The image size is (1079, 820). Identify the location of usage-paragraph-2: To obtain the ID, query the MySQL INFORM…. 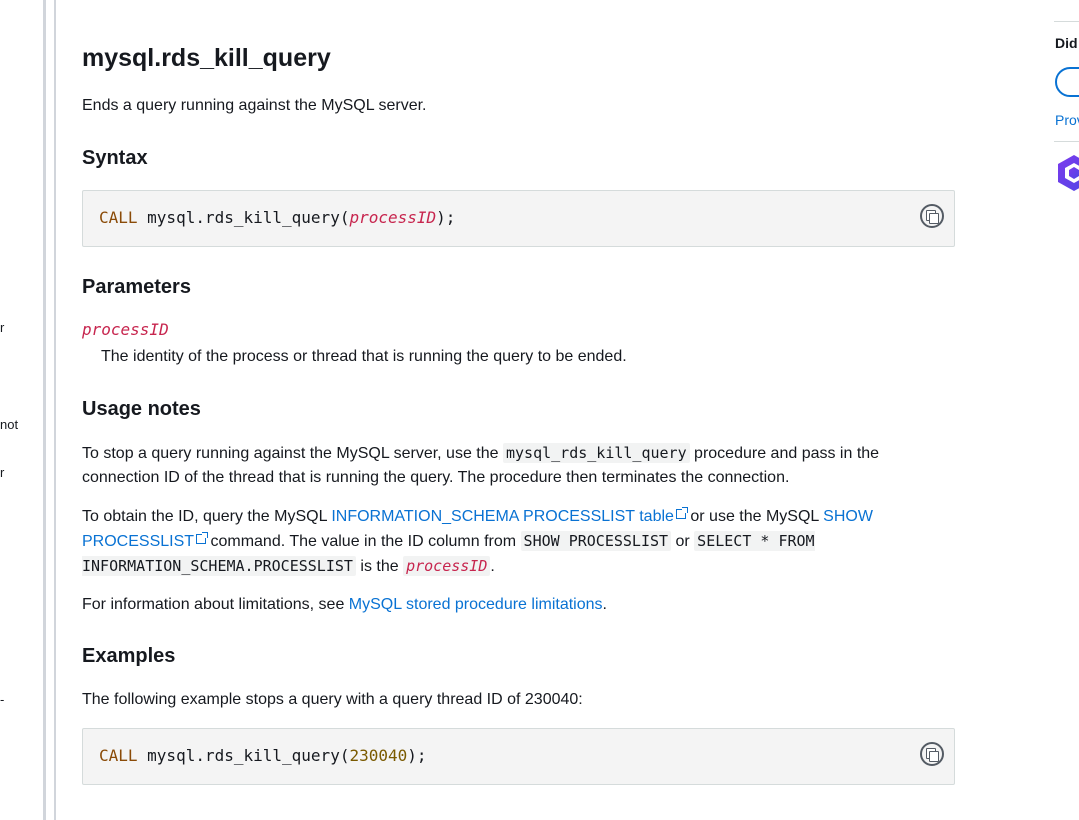
(502, 542).